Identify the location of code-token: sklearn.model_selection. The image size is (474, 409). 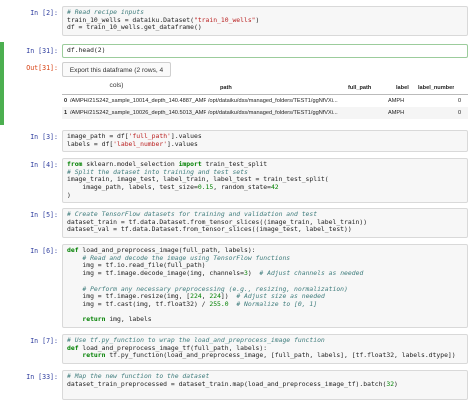
(130, 164).